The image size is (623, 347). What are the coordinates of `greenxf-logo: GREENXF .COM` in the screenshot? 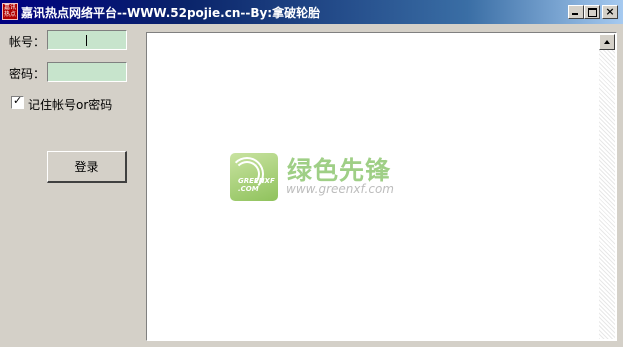 It's located at (254, 177).